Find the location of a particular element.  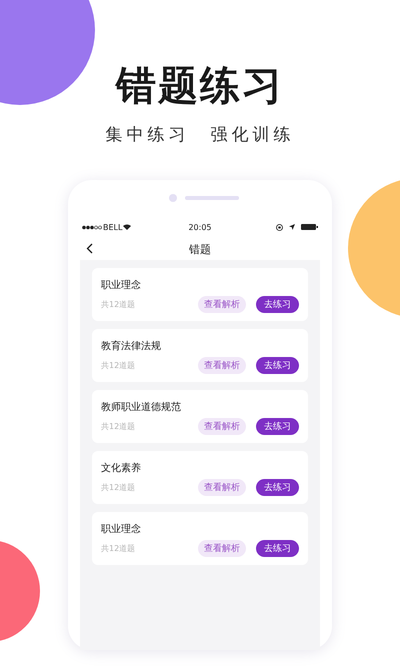

back-icon is located at coordinates (89, 248).